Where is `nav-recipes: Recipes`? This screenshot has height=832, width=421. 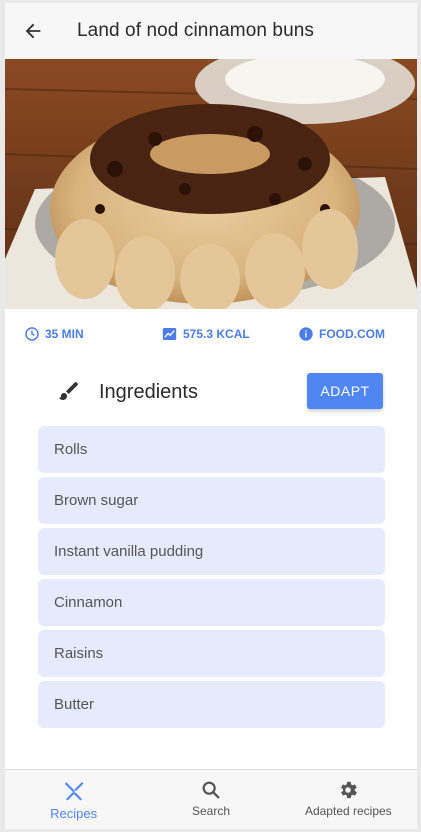
nav-recipes: Recipes is located at coordinates (73, 799).